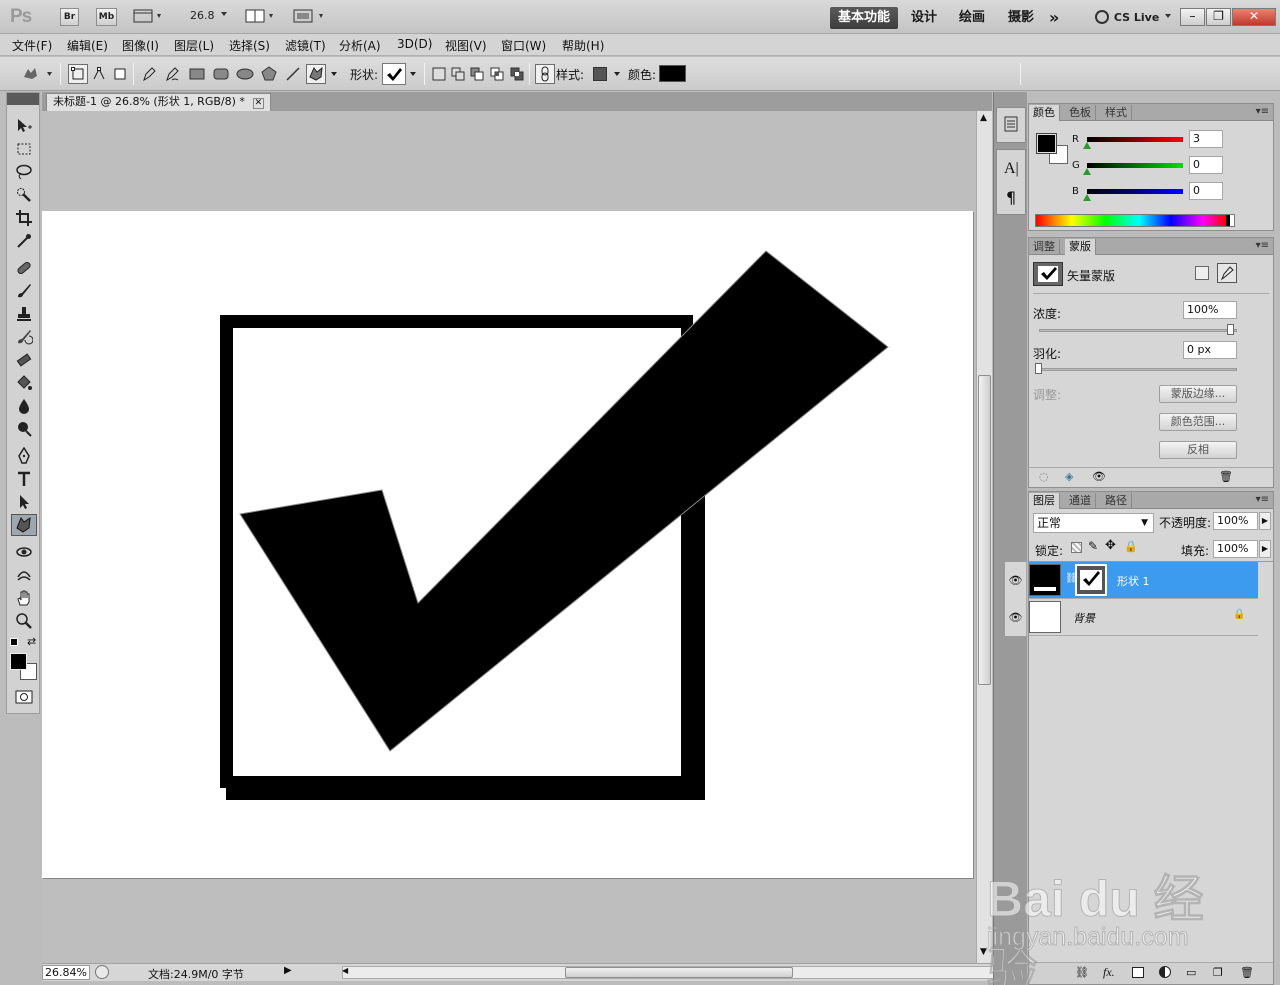  I want to click on paths-button, so click(99, 74).